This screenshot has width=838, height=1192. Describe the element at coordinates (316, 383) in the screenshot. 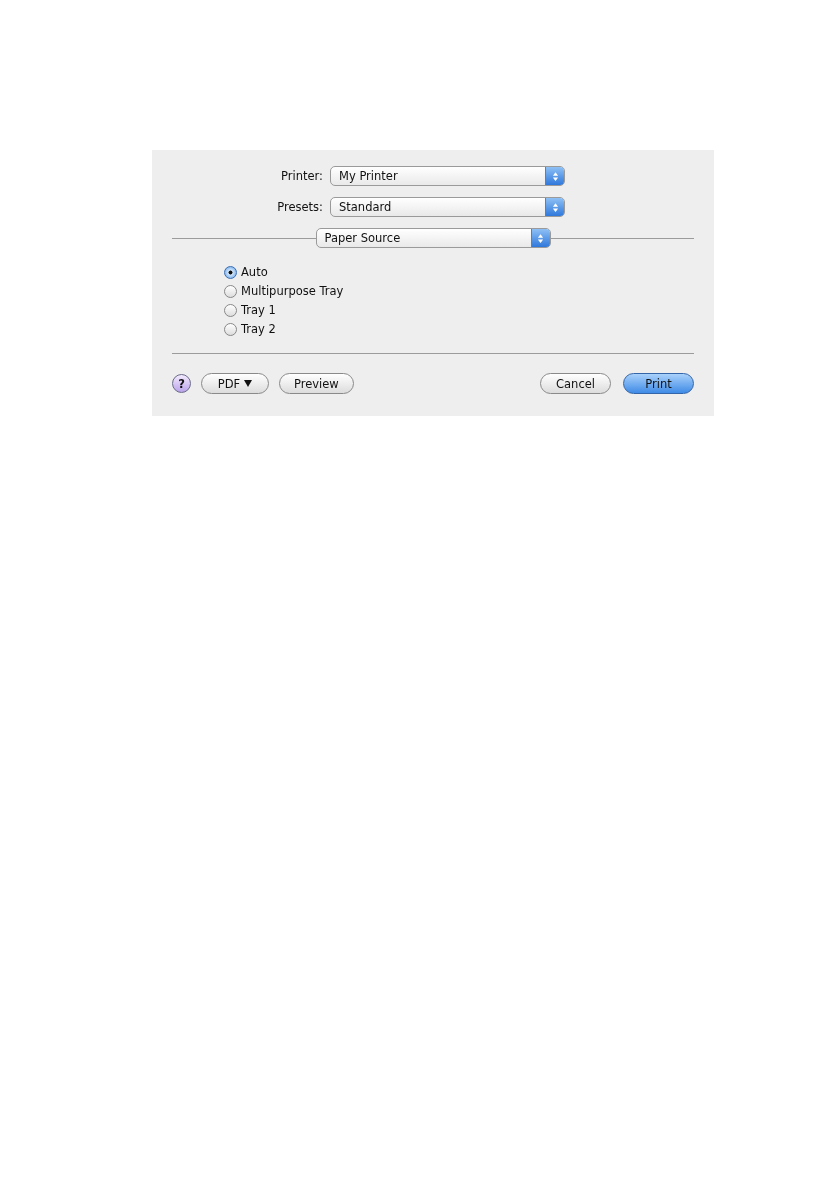

I see `push-button: Preview` at that location.